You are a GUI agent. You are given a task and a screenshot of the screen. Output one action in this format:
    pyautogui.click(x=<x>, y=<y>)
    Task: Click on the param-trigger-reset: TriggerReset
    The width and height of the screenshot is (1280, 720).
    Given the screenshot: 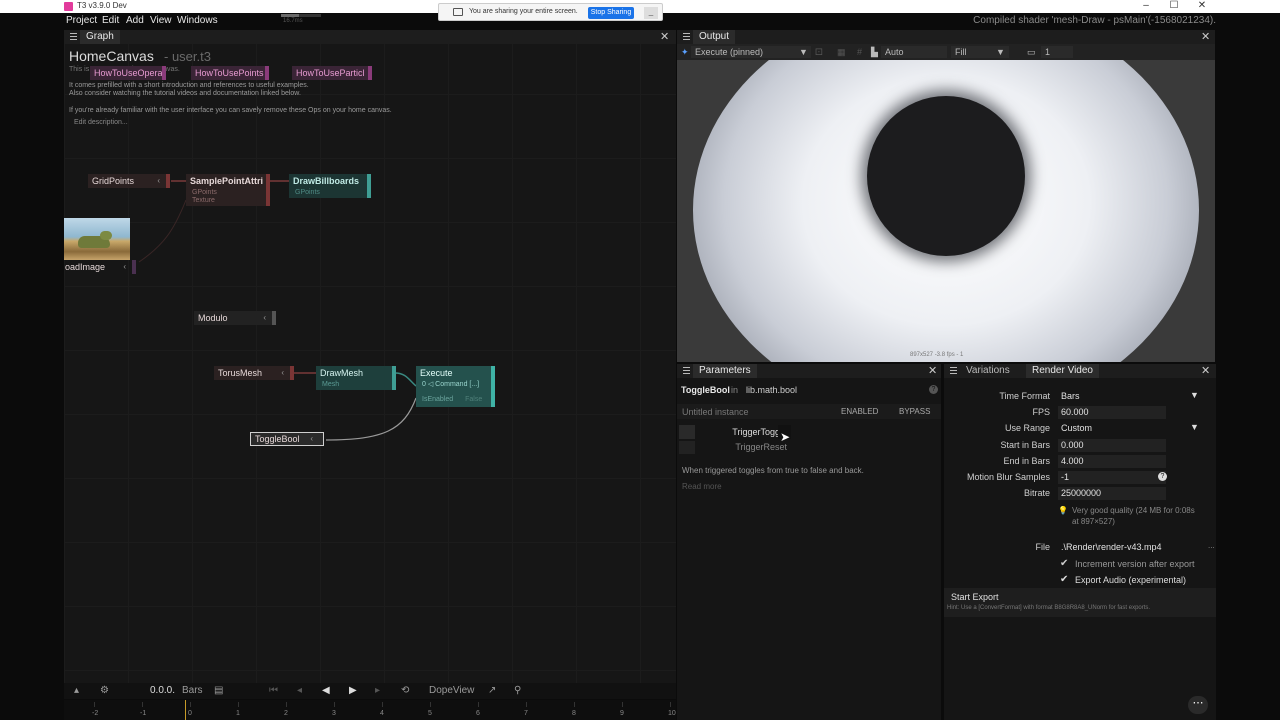 What is the action you would take?
    pyautogui.click(x=761, y=447)
    